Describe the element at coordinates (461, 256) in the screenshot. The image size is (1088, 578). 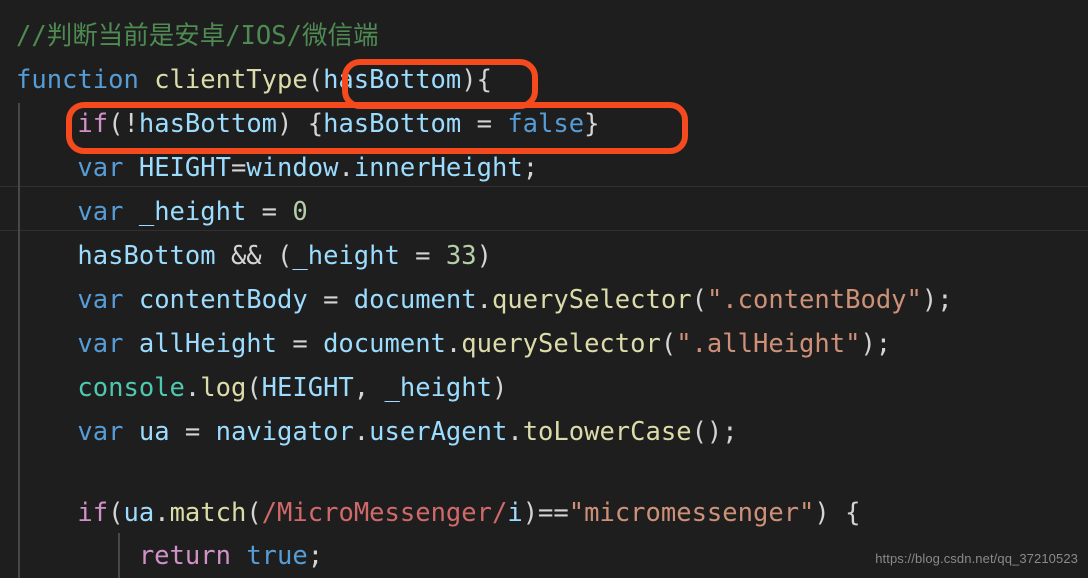
I see `code-token: 33` at that location.